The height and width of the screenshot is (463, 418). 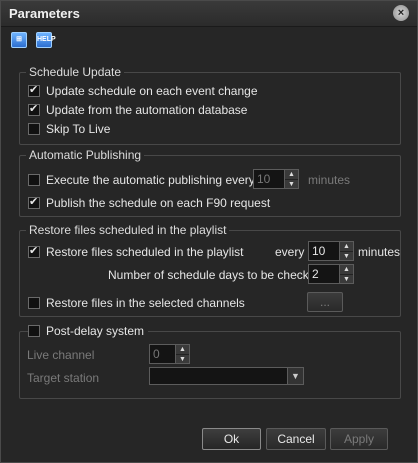 I want to click on post-delay-checkbox, so click(x=34, y=331).